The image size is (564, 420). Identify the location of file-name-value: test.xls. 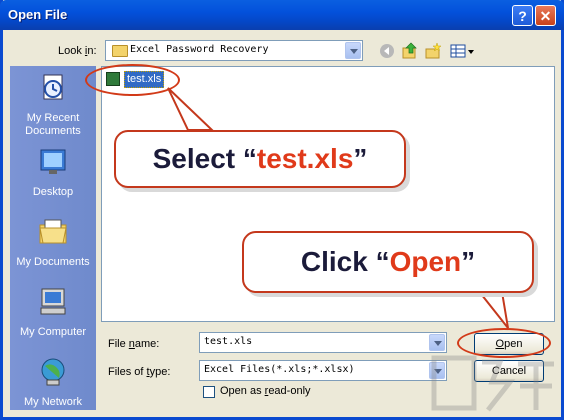
(228, 341).